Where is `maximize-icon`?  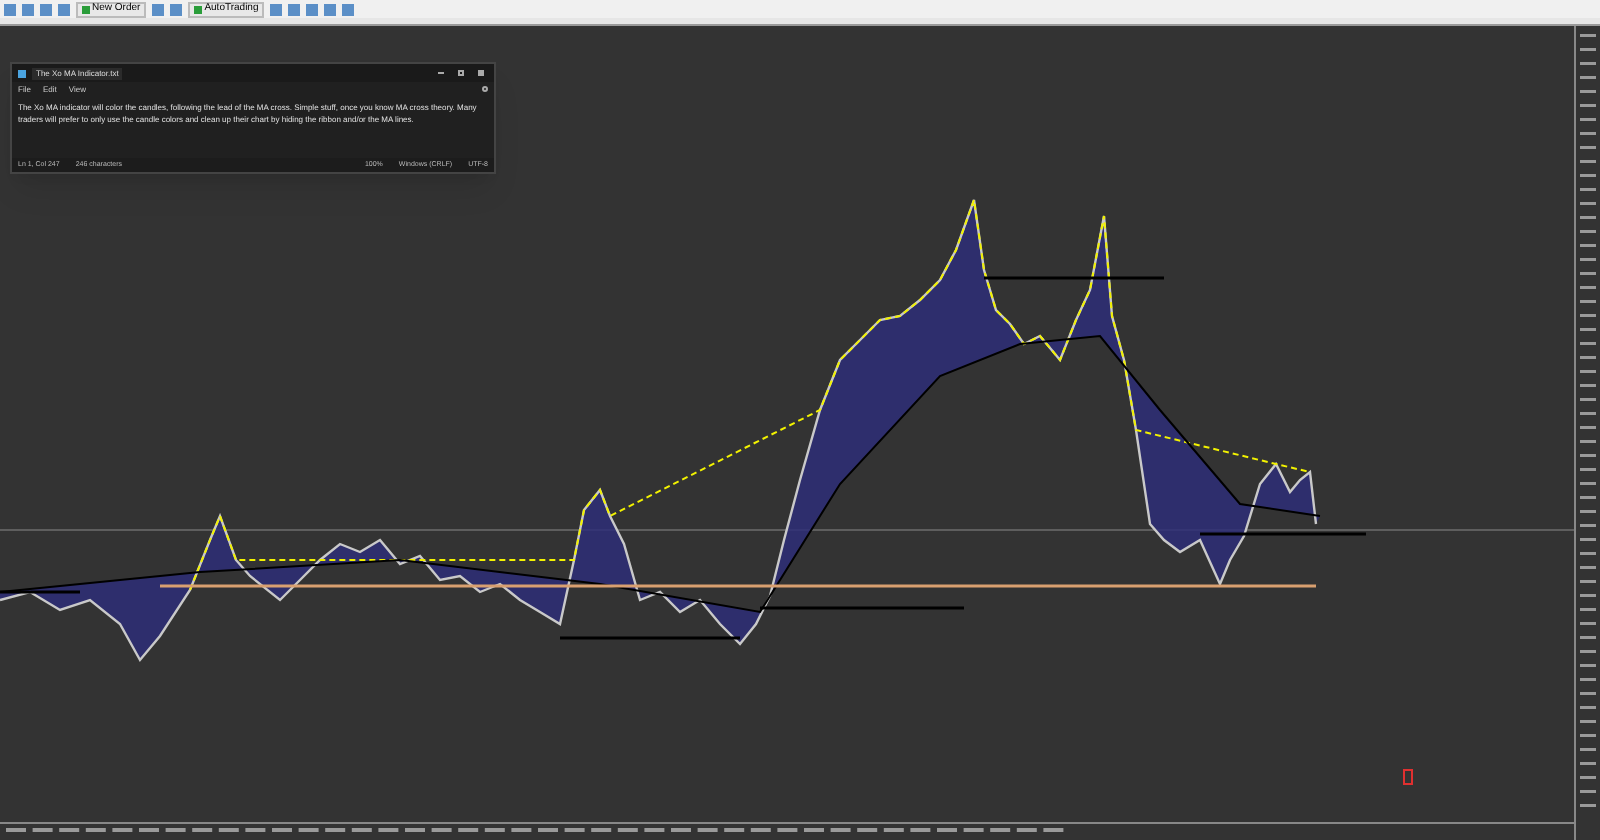 maximize-icon is located at coordinates (461, 73).